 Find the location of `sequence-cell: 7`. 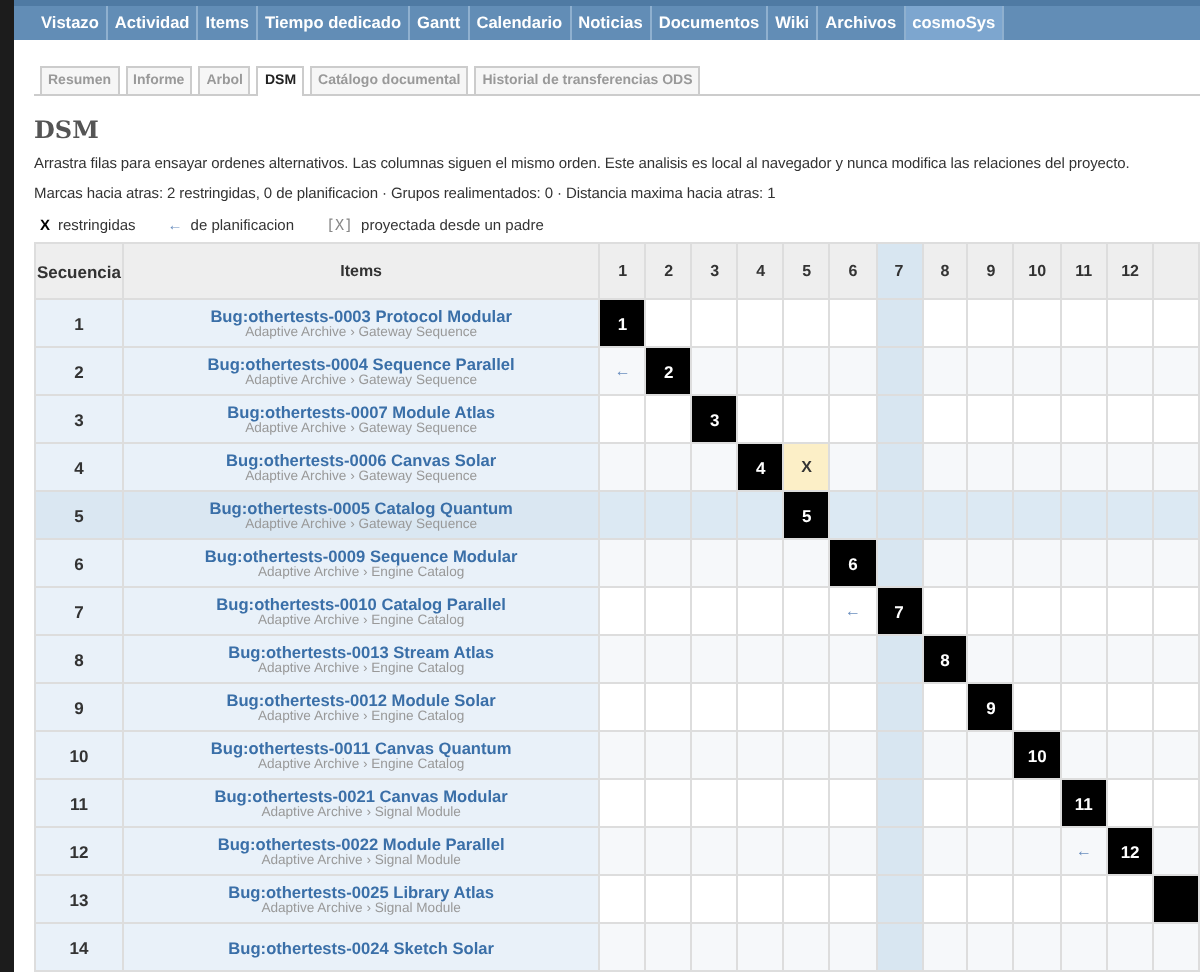

sequence-cell: 7 is located at coordinates (79, 611).